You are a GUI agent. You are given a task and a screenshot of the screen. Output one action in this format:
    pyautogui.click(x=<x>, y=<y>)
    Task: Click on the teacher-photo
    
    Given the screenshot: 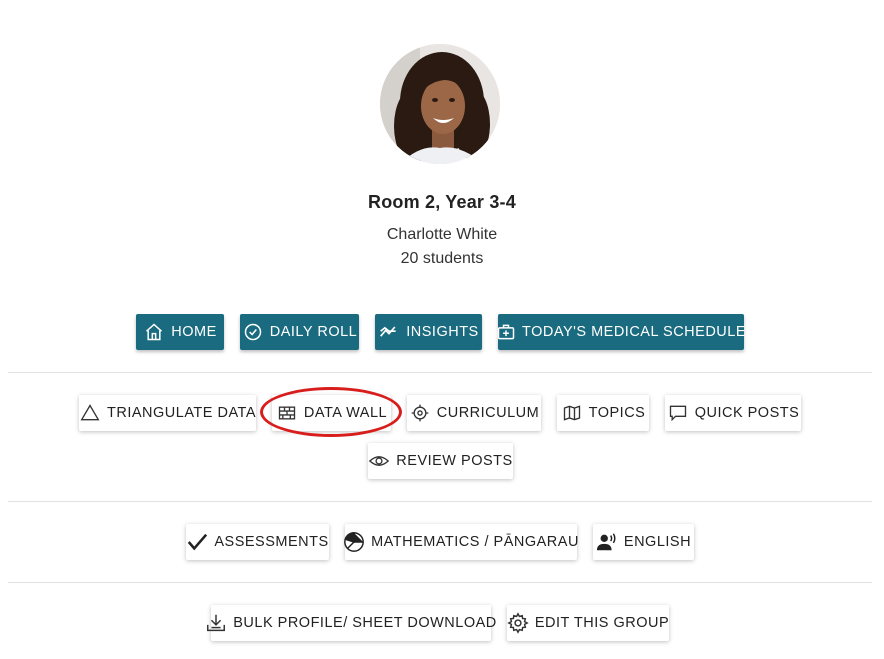 What is the action you would take?
    pyautogui.click(x=440, y=104)
    